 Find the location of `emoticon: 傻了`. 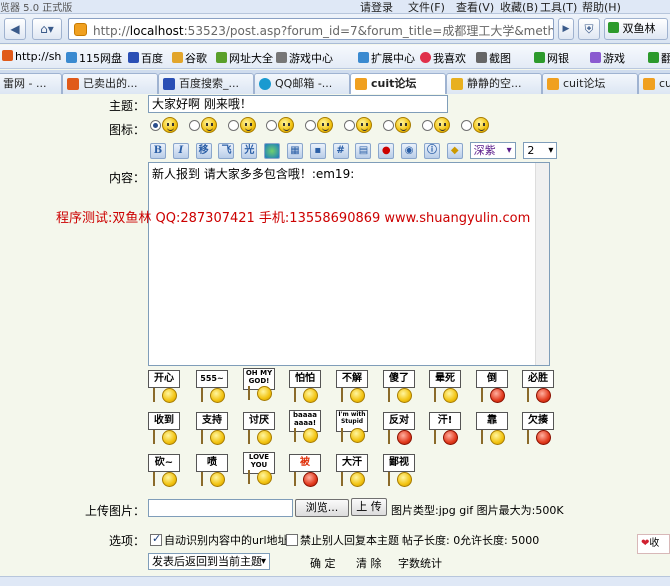

emoticon: 傻了 is located at coordinates (400, 387).